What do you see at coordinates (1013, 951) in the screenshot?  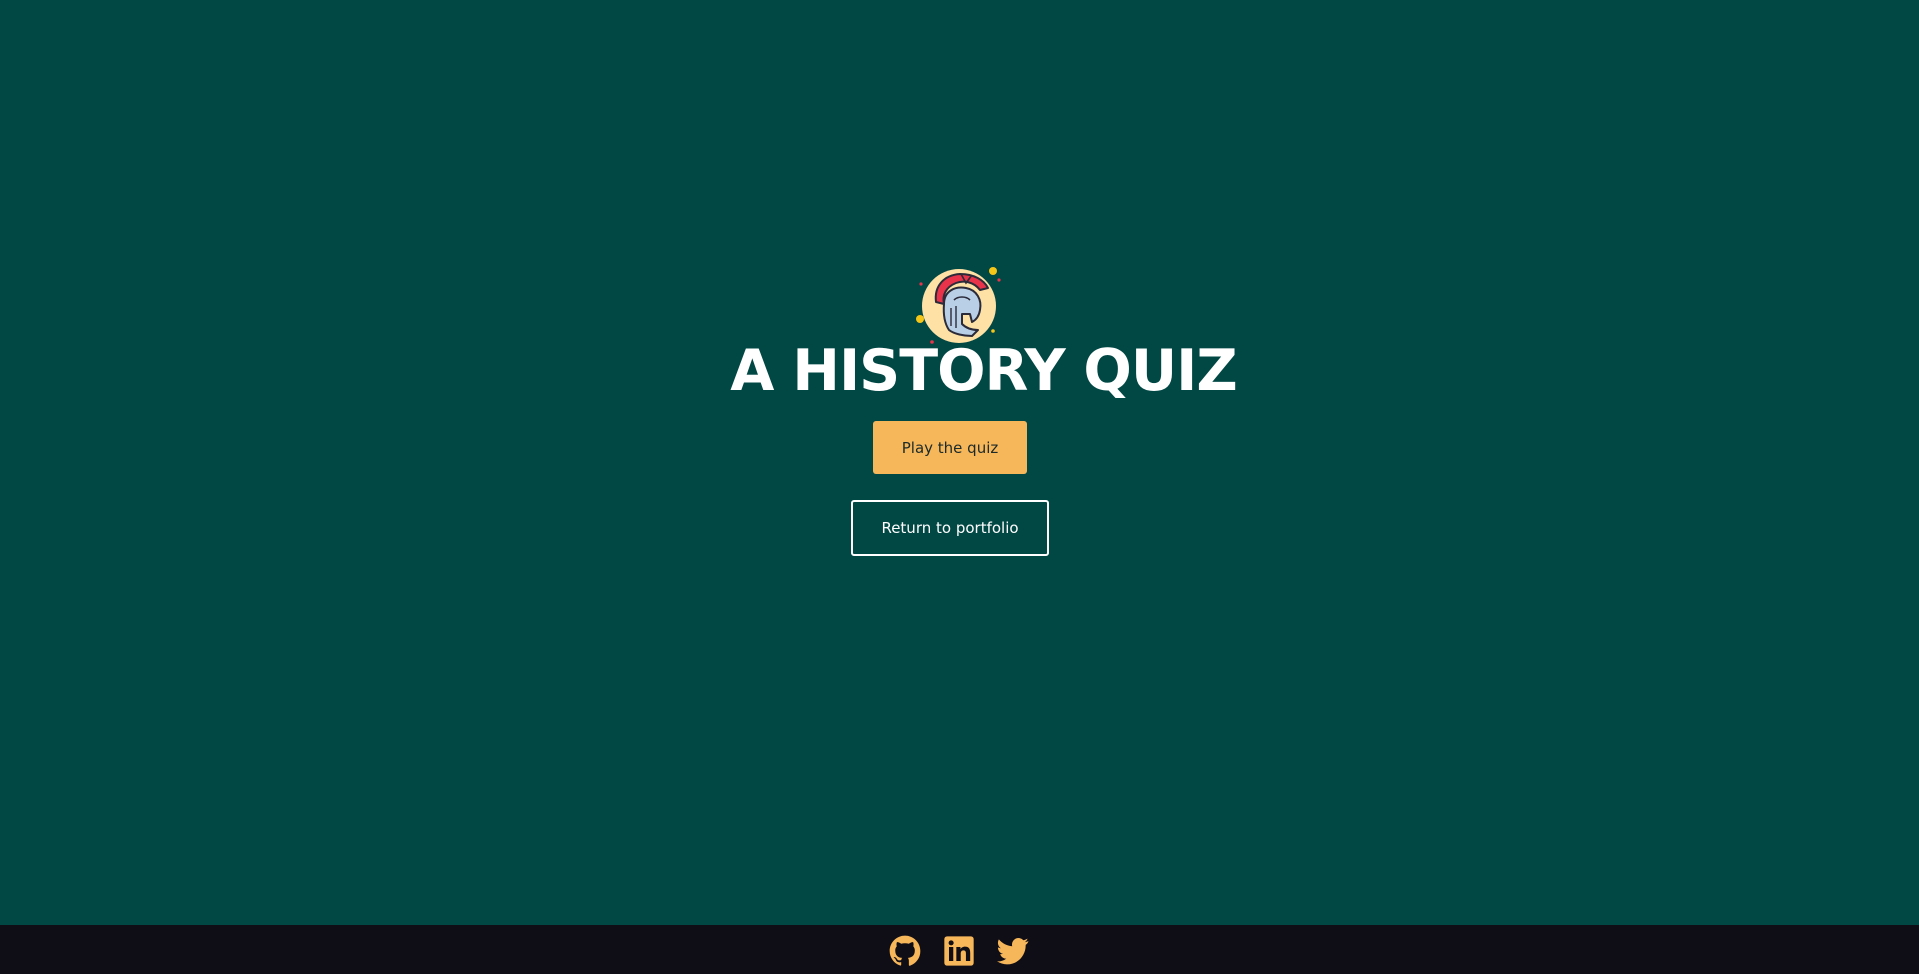 I see `twitter-icon` at bounding box center [1013, 951].